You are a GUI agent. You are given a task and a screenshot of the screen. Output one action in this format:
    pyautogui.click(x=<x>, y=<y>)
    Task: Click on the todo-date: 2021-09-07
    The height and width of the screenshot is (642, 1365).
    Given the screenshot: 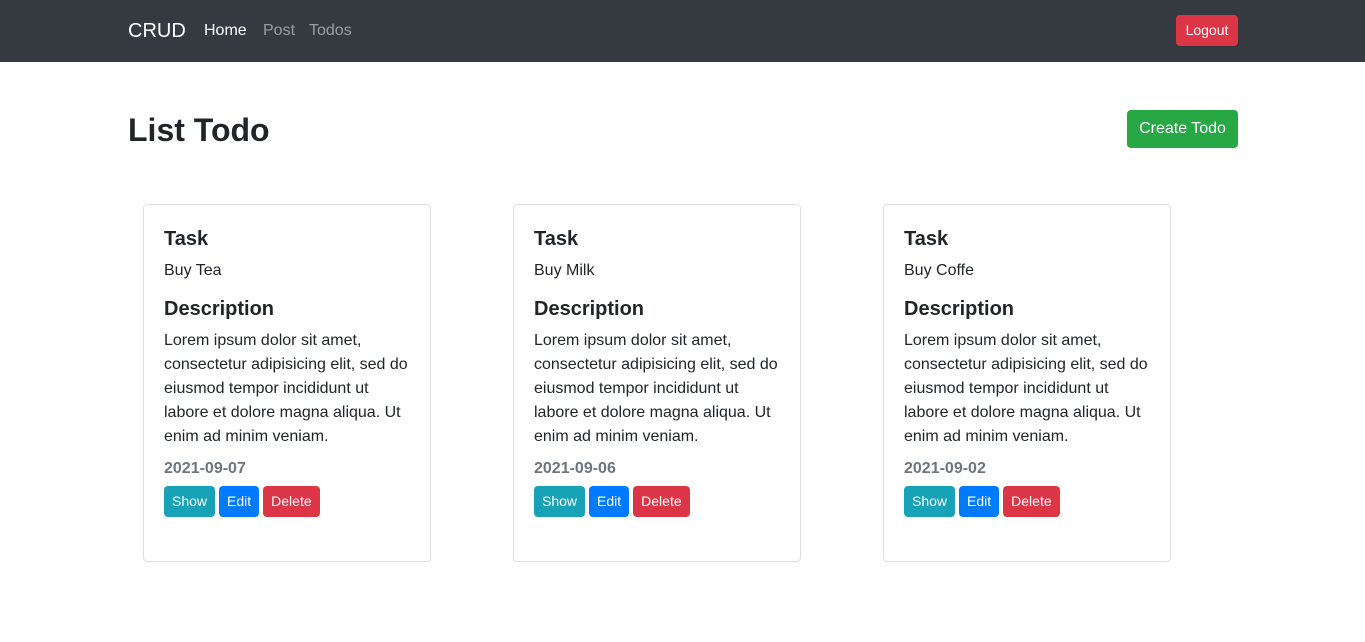 What is the action you would take?
    pyautogui.click(x=205, y=468)
    